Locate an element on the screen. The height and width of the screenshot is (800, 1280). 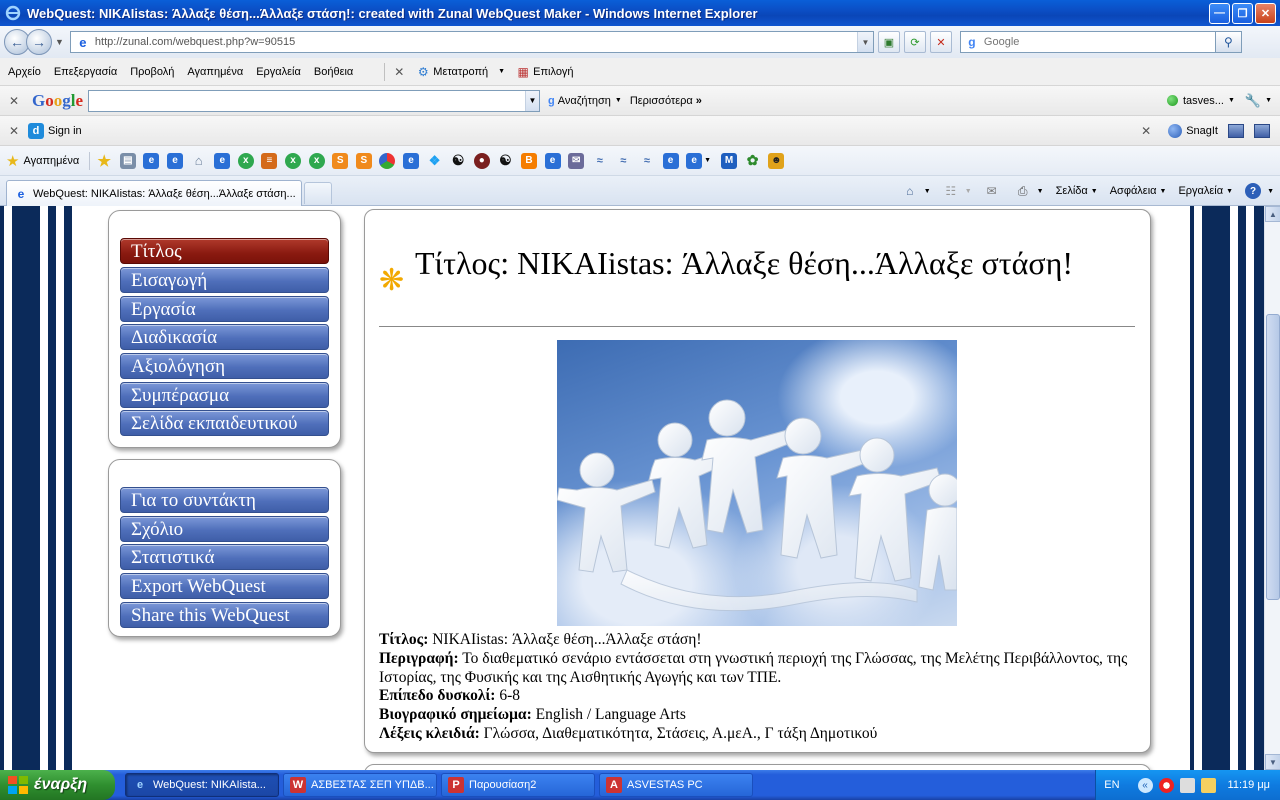
home-dropdown-icon: ▼ is located at coordinates (927, 191).